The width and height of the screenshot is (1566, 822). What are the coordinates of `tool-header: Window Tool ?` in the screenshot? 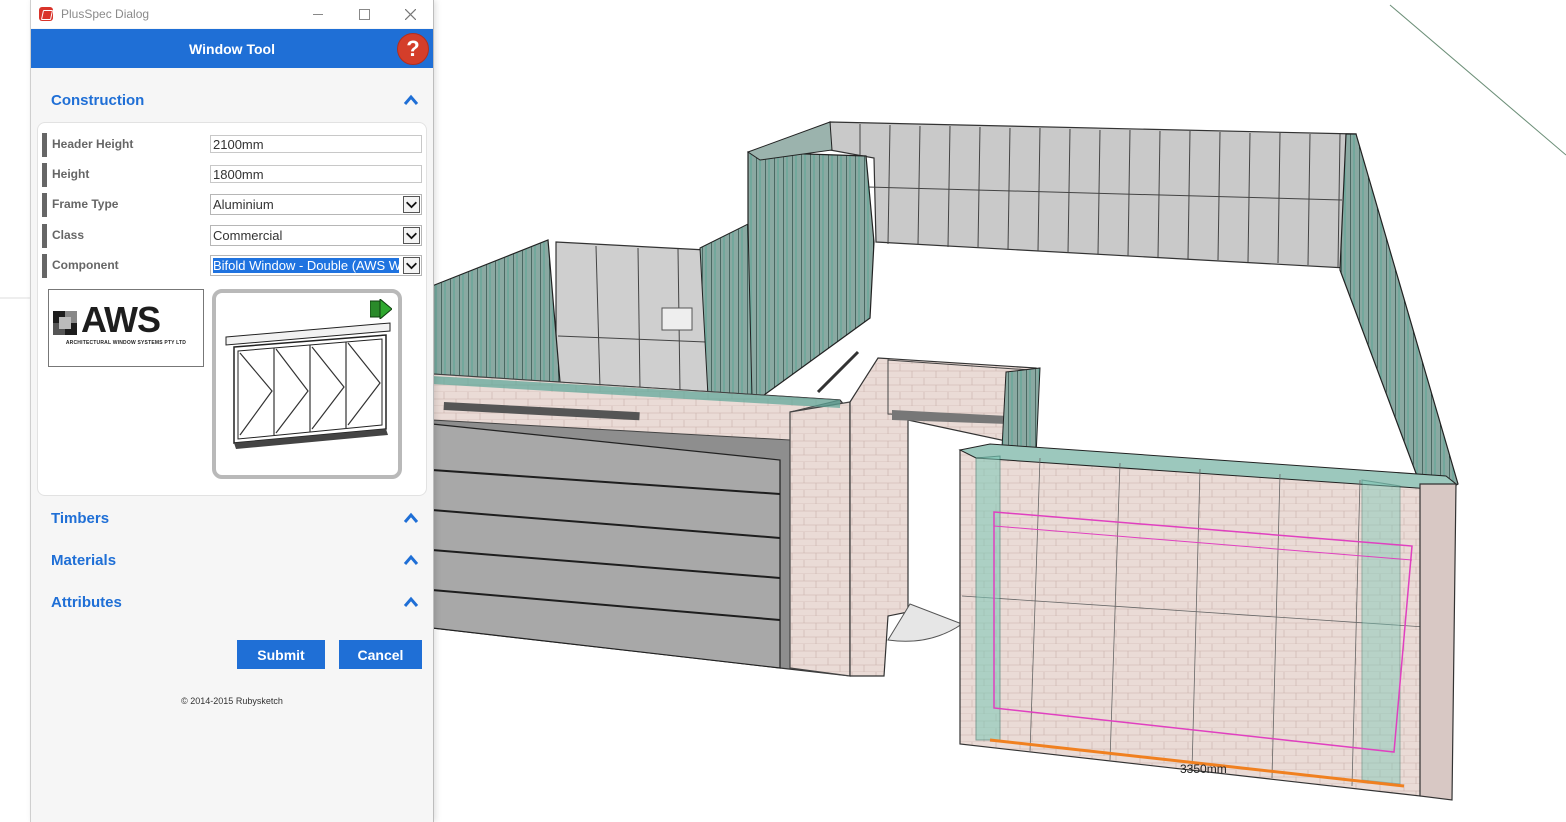 It's located at (232, 48).